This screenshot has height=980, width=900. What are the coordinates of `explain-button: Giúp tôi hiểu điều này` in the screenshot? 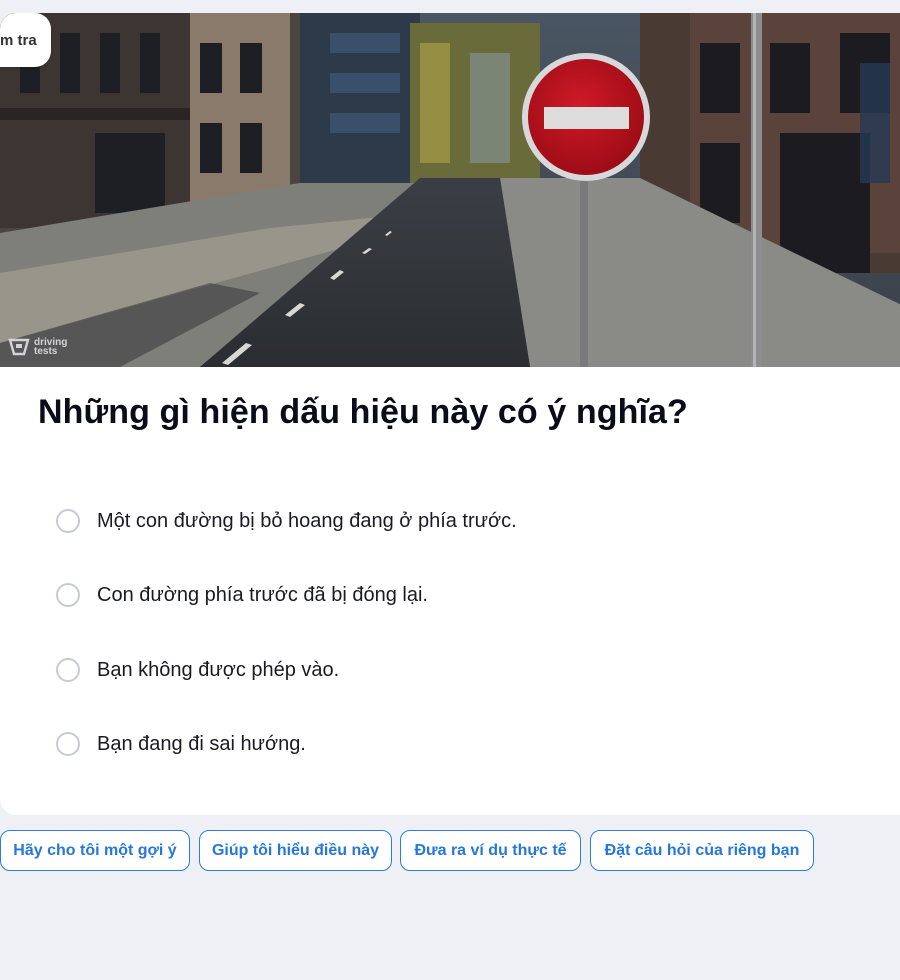 It's located at (295, 850).